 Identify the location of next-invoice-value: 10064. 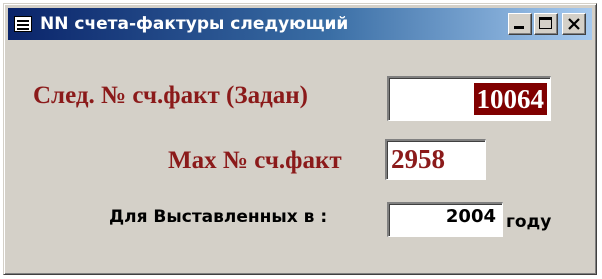
(510, 99).